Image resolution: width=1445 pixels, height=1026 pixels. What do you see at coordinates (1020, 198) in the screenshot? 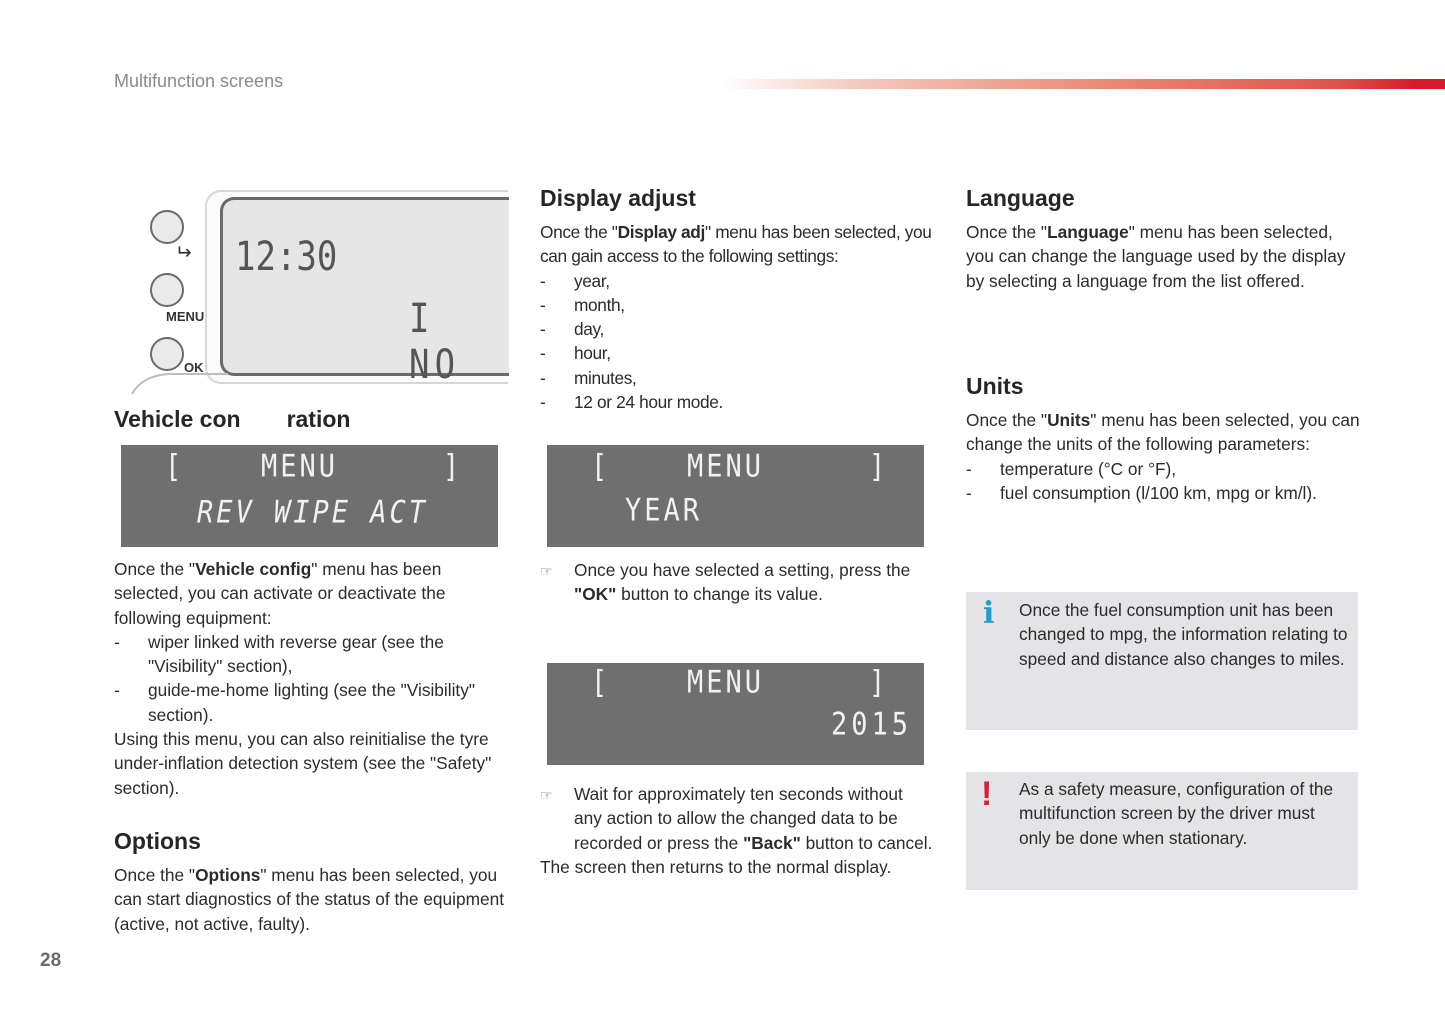
I see `language-heading: Language` at bounding box center [1020, 198].